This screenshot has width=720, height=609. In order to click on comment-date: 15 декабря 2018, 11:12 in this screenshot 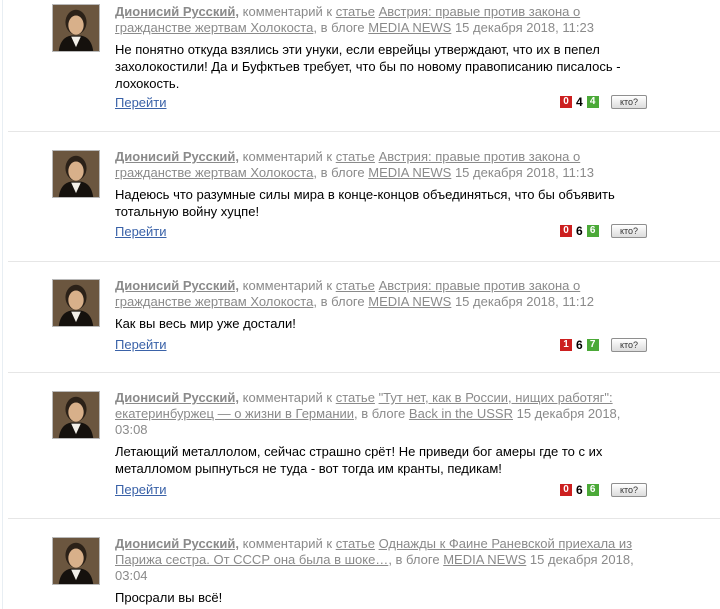, I will do `click(524, 301)`.